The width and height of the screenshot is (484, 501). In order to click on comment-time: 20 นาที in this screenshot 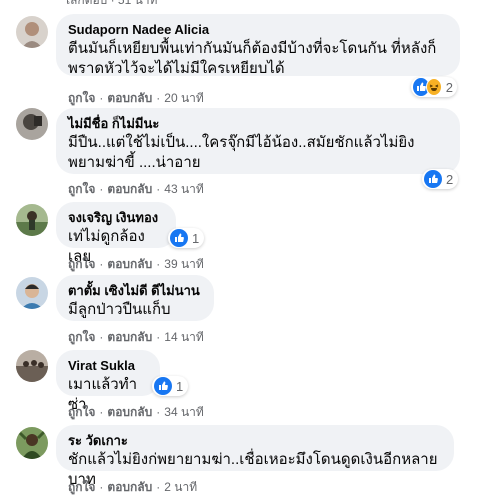, I will do `click(184, 98)`.